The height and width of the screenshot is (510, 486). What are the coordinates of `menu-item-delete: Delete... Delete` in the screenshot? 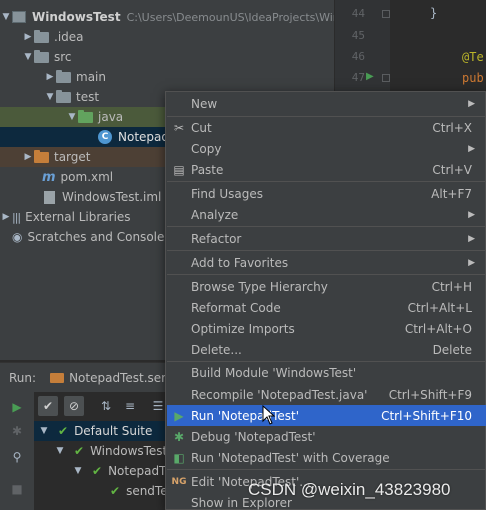 It's located at (326, 349).